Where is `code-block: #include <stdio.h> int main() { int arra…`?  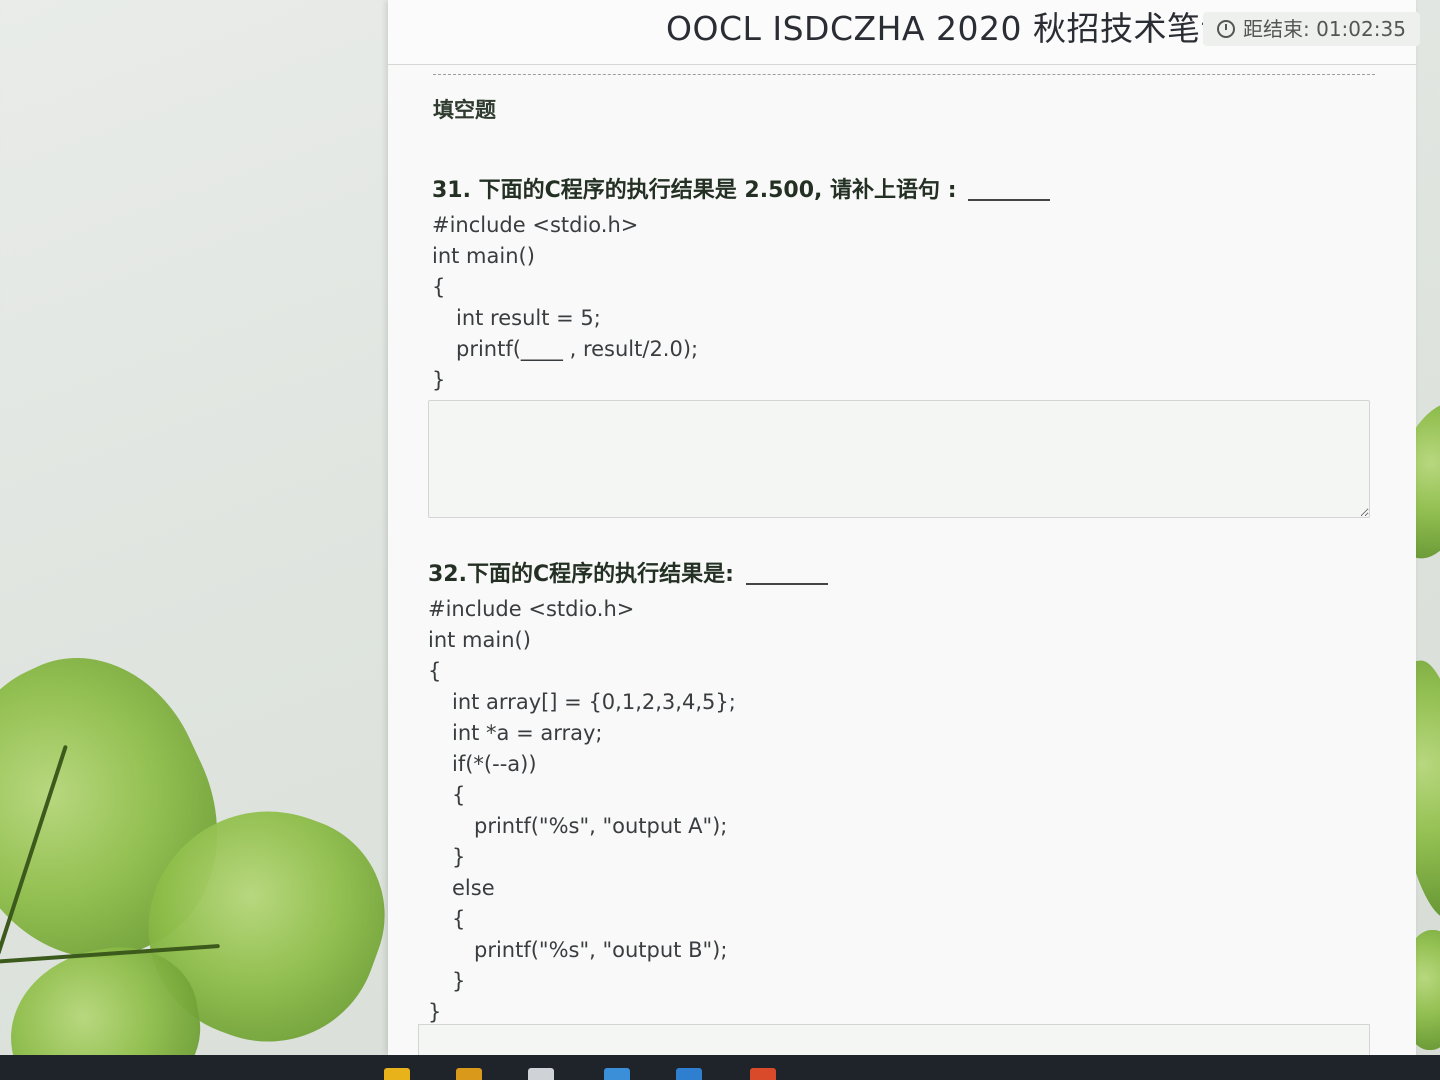 code-block: #include <stdio.h> int main() { int arra… is located at coordinates (628, 811).